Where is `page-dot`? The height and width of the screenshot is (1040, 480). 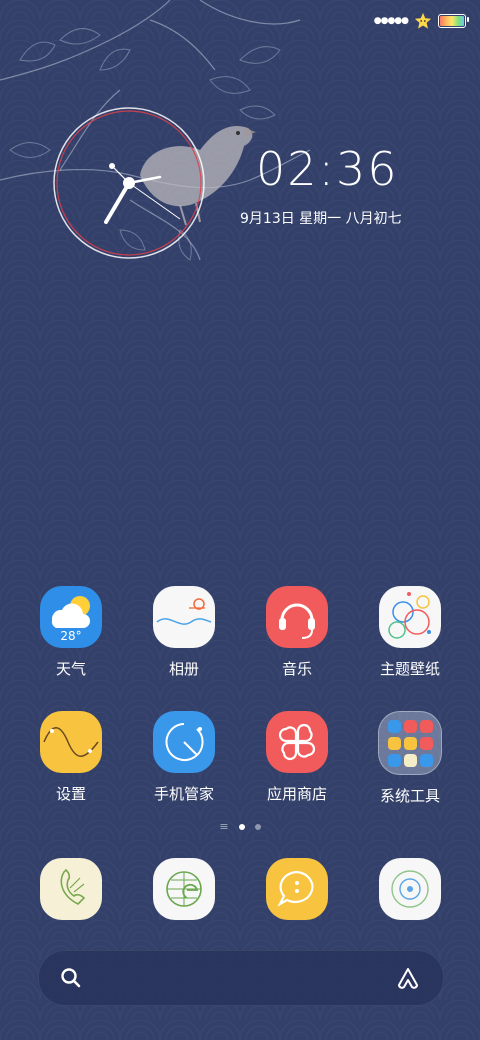 page-dot is located at coordinates (257, 827).